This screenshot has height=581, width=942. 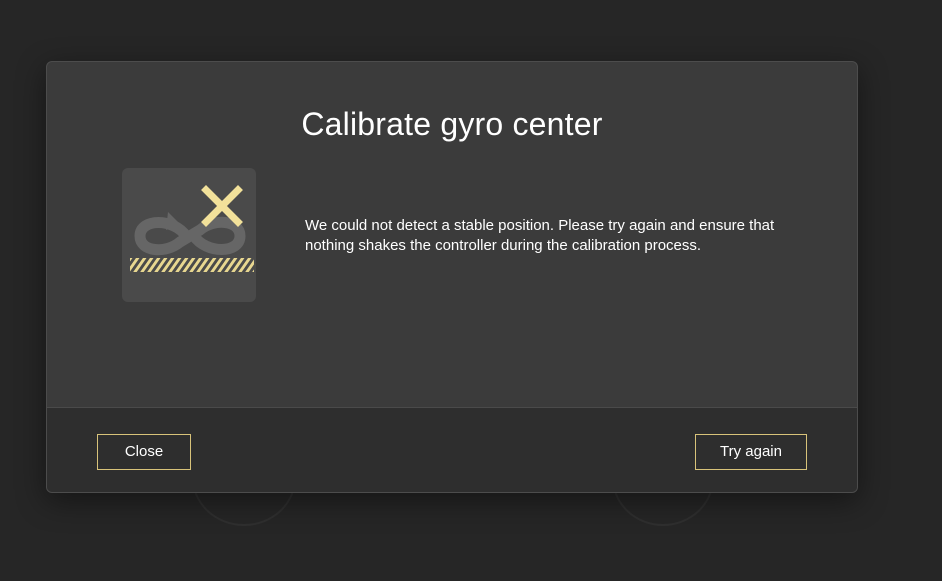 I want to click on dialog-title: Calibrate gyro center, so click(x=452, y=124).